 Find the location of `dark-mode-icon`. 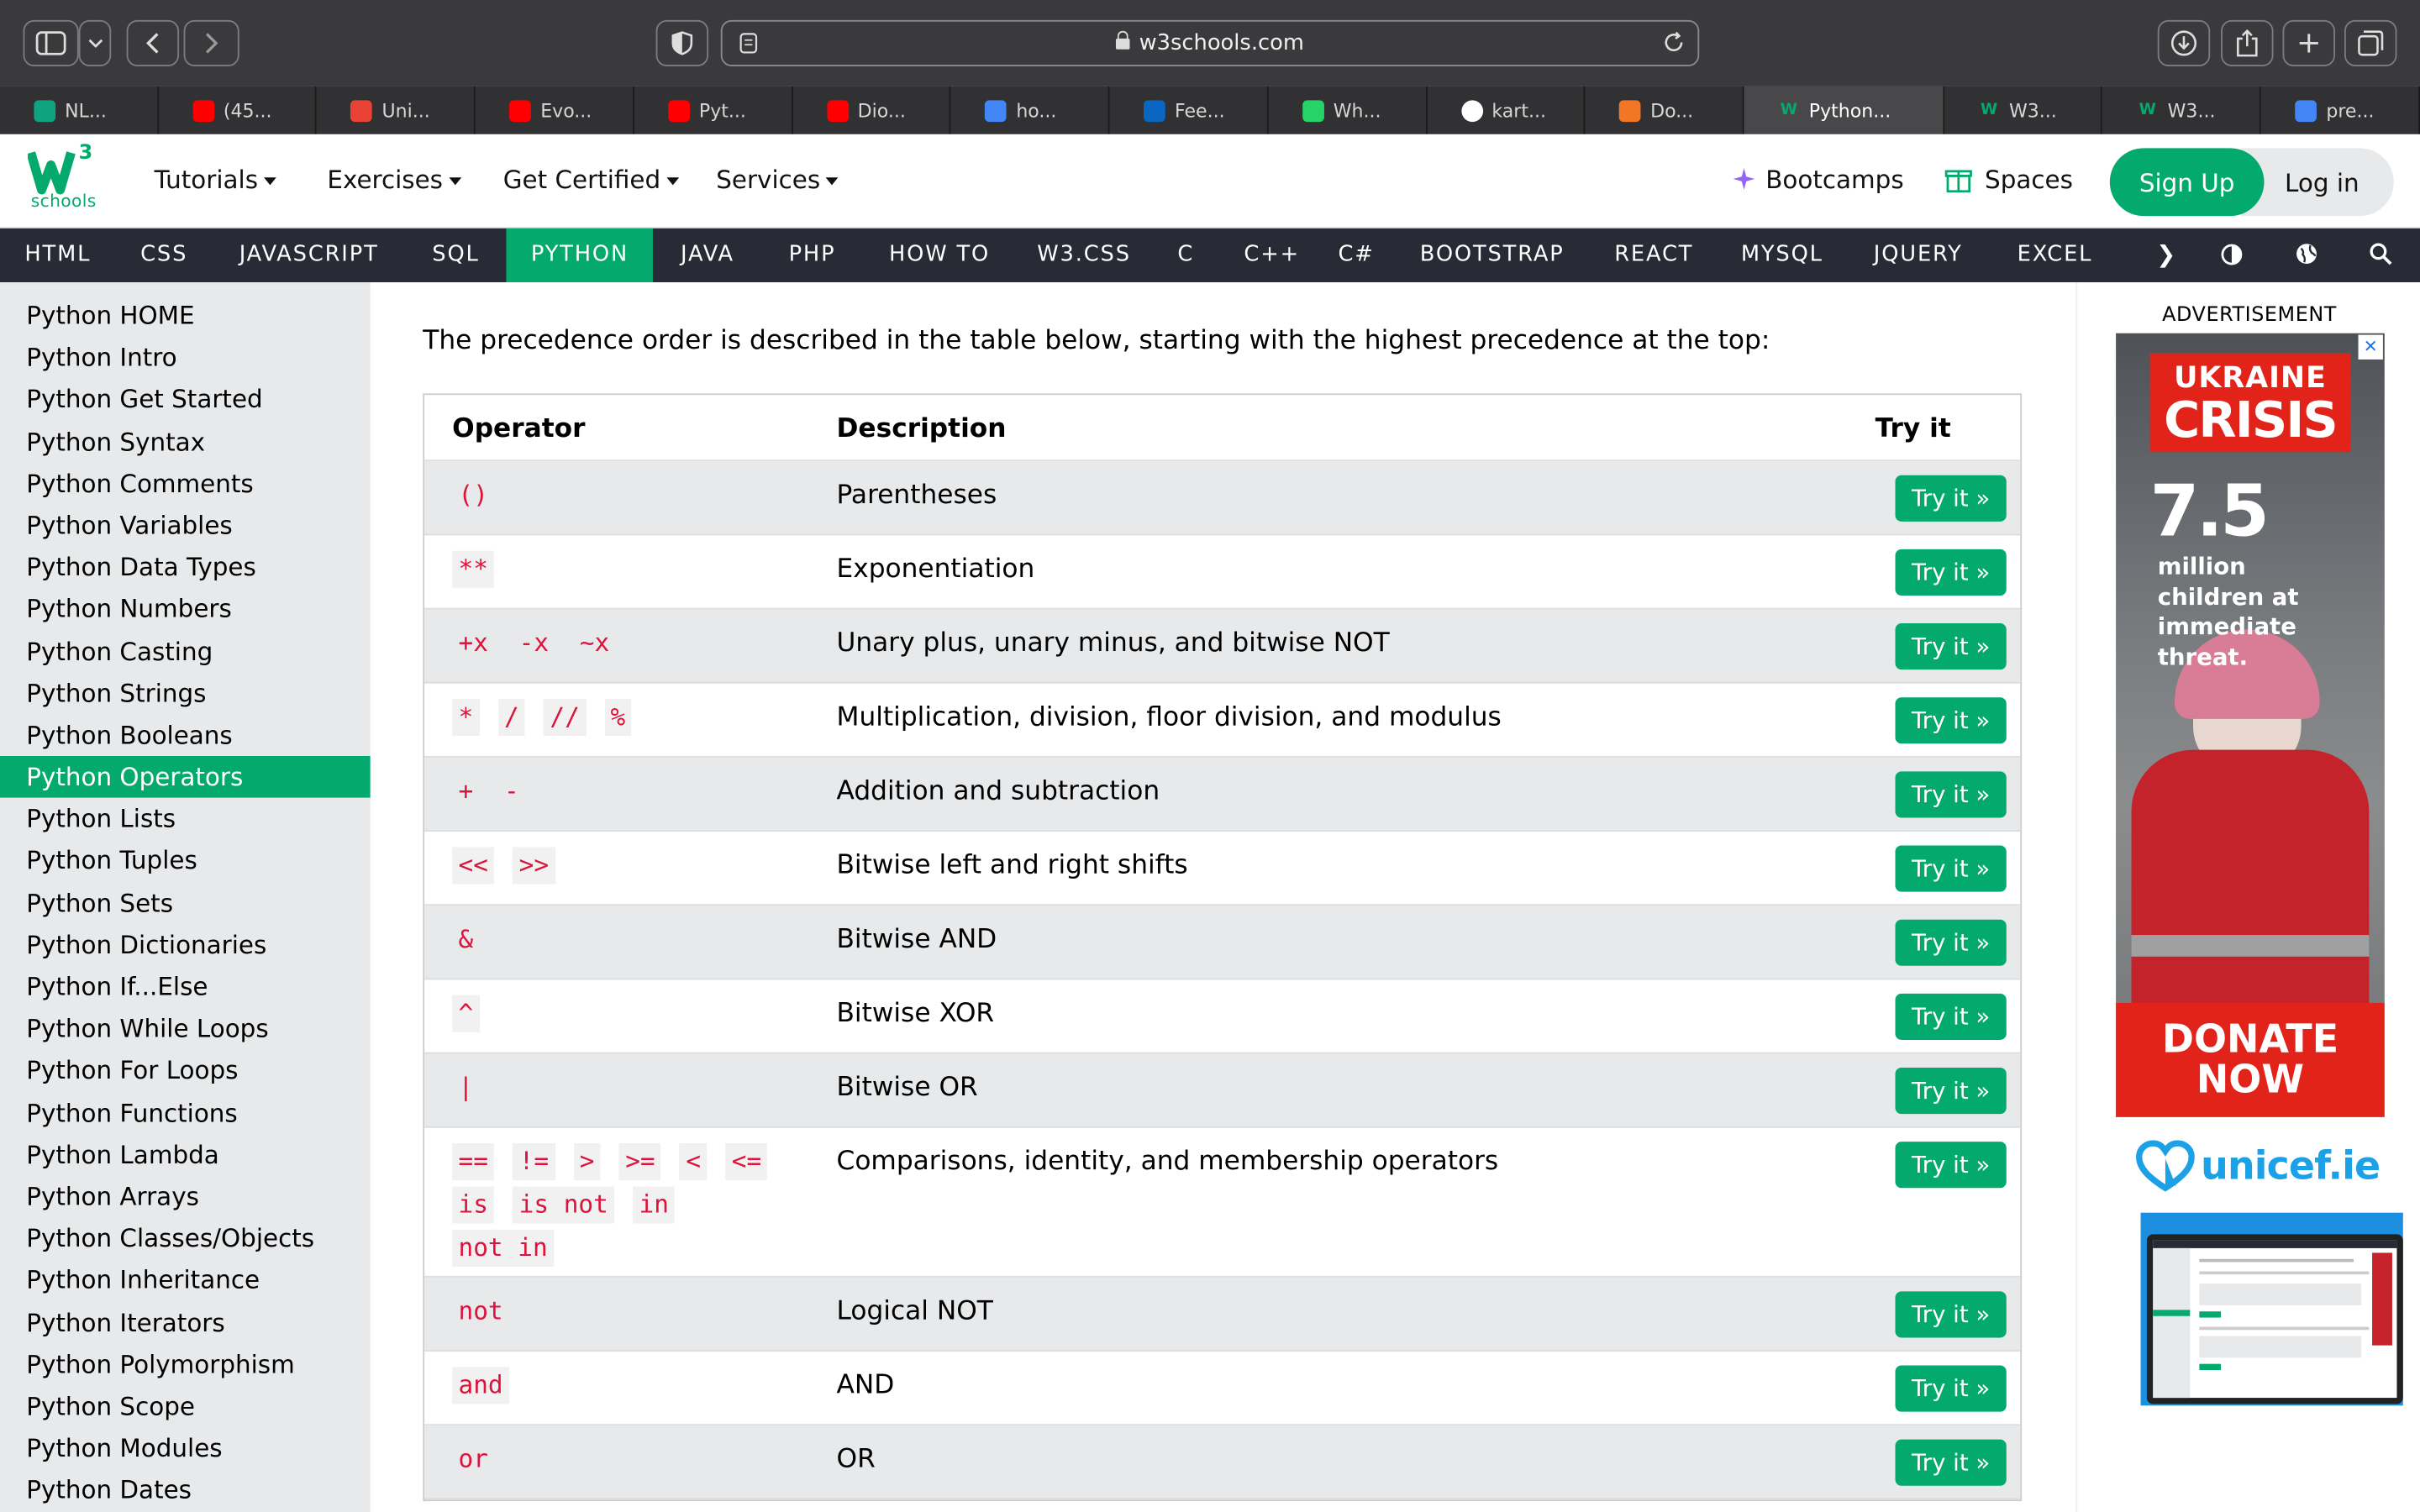

dark-mode-icon is located at coordinates (2232, 255).